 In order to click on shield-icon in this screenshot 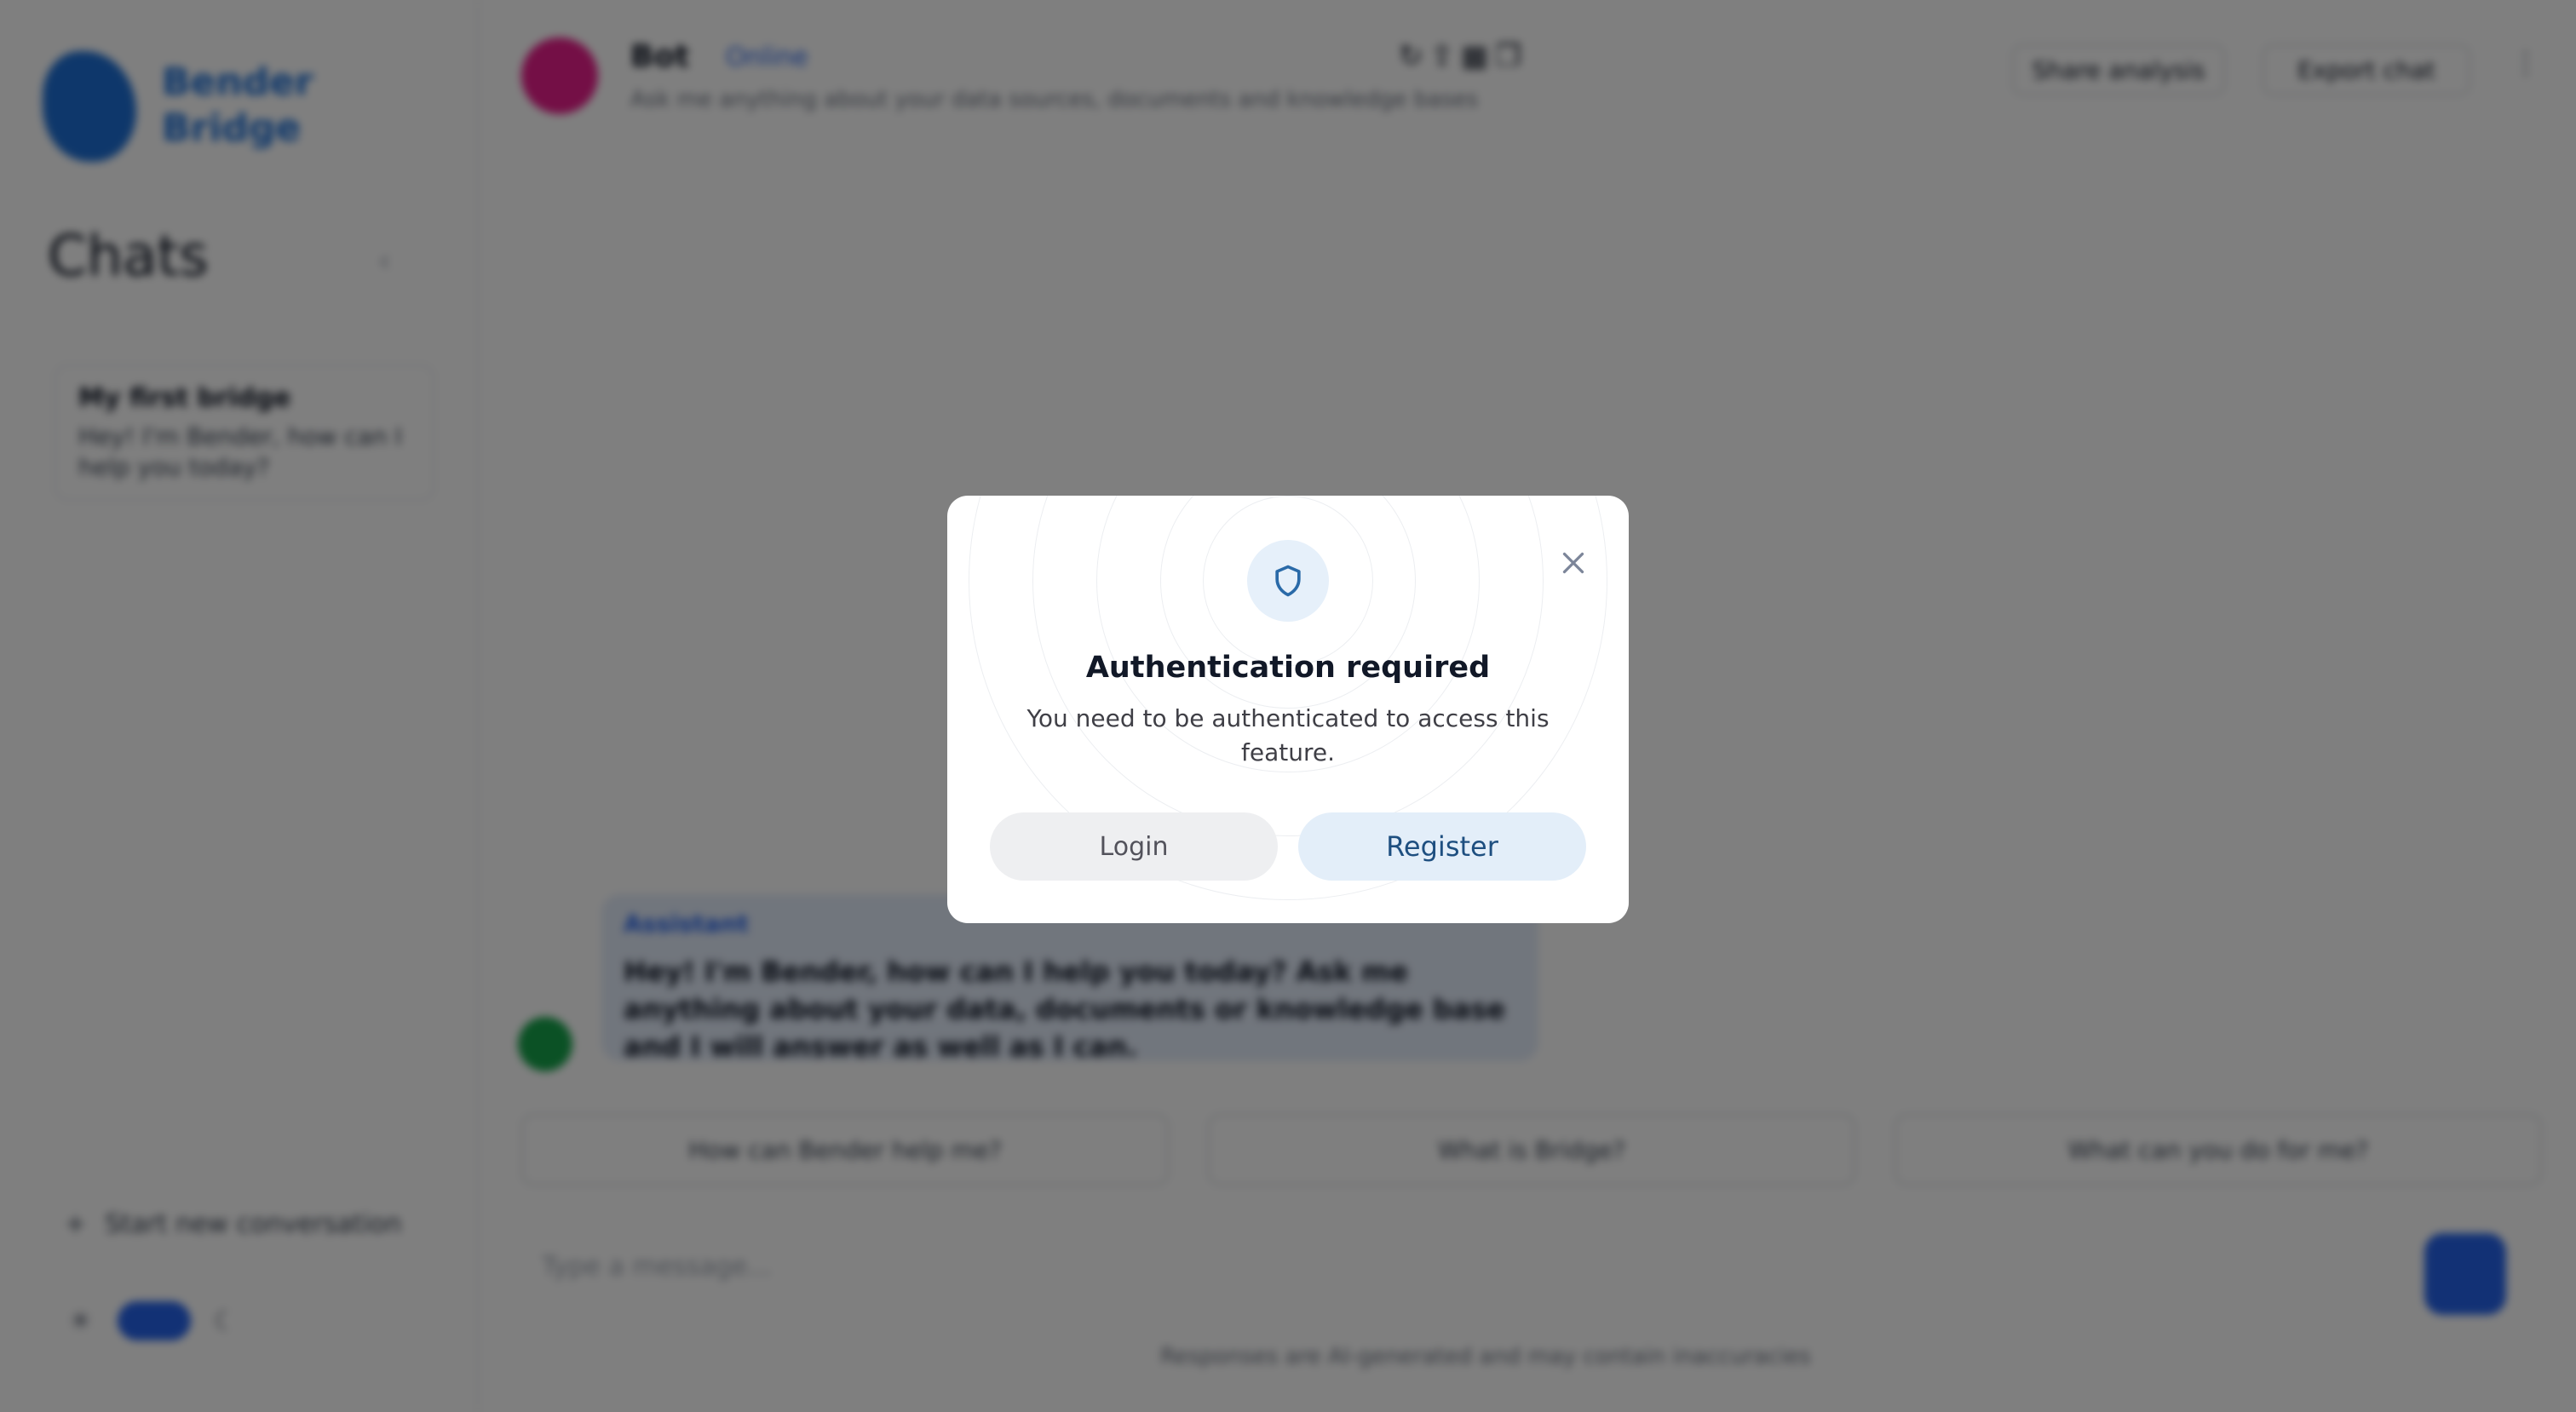, I will do `click(1288, 581)`.